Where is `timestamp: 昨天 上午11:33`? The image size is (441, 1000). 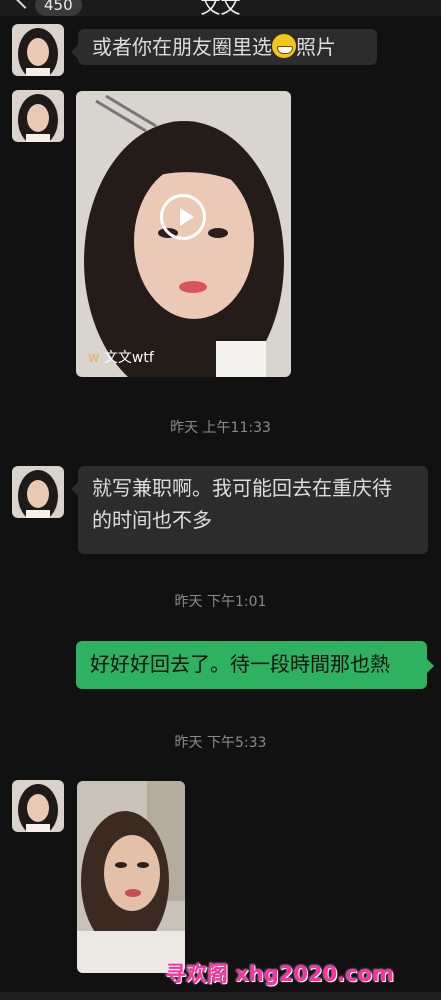 timestamp: 昨天 上午11:33 is located at coordinates (220, 428).